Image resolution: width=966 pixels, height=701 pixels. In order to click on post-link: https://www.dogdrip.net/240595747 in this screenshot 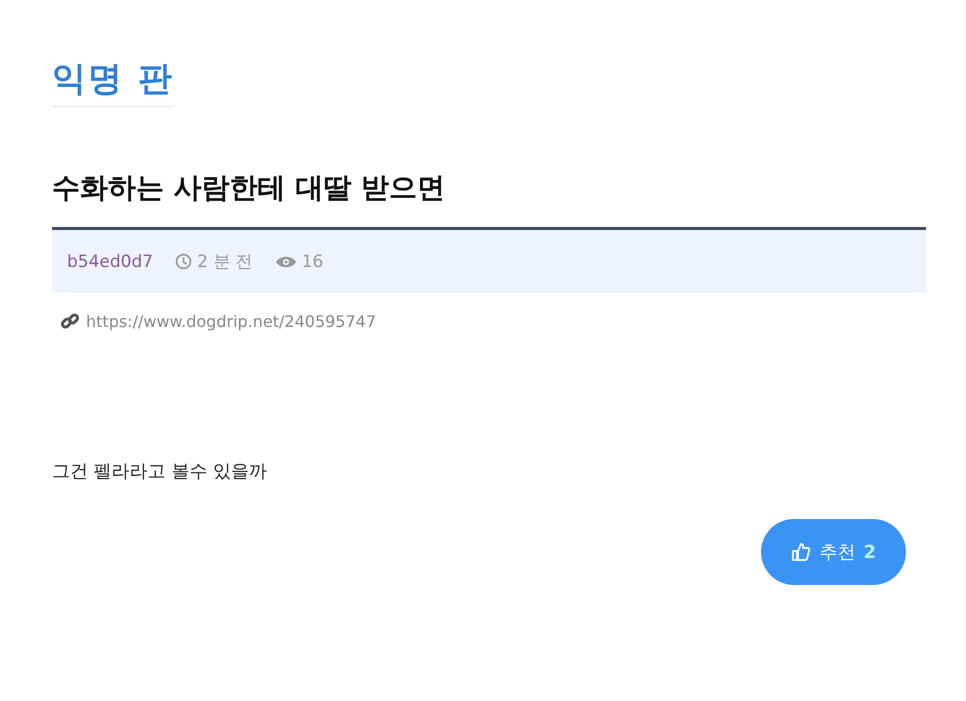, I will do `click(231, 321)`.